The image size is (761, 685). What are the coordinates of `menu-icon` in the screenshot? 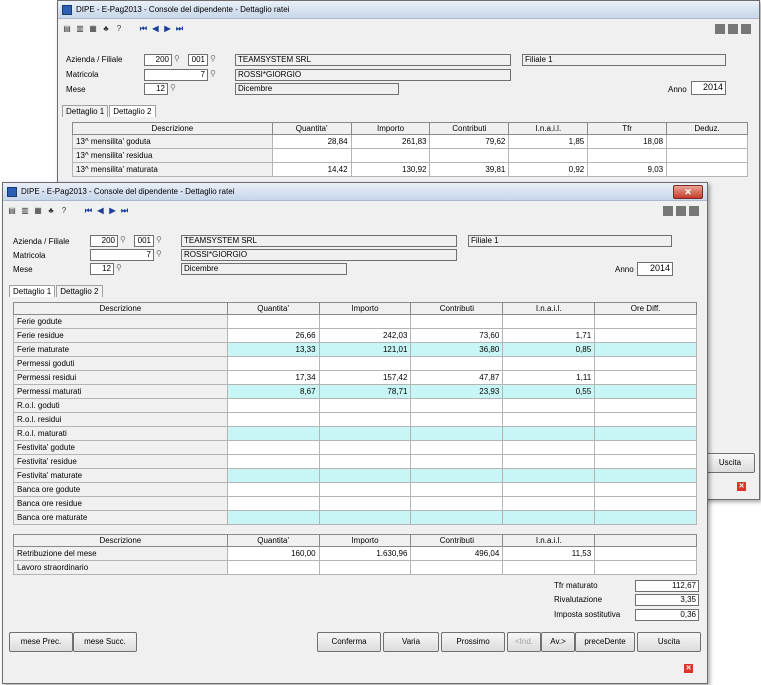 It's located at (694, 211).